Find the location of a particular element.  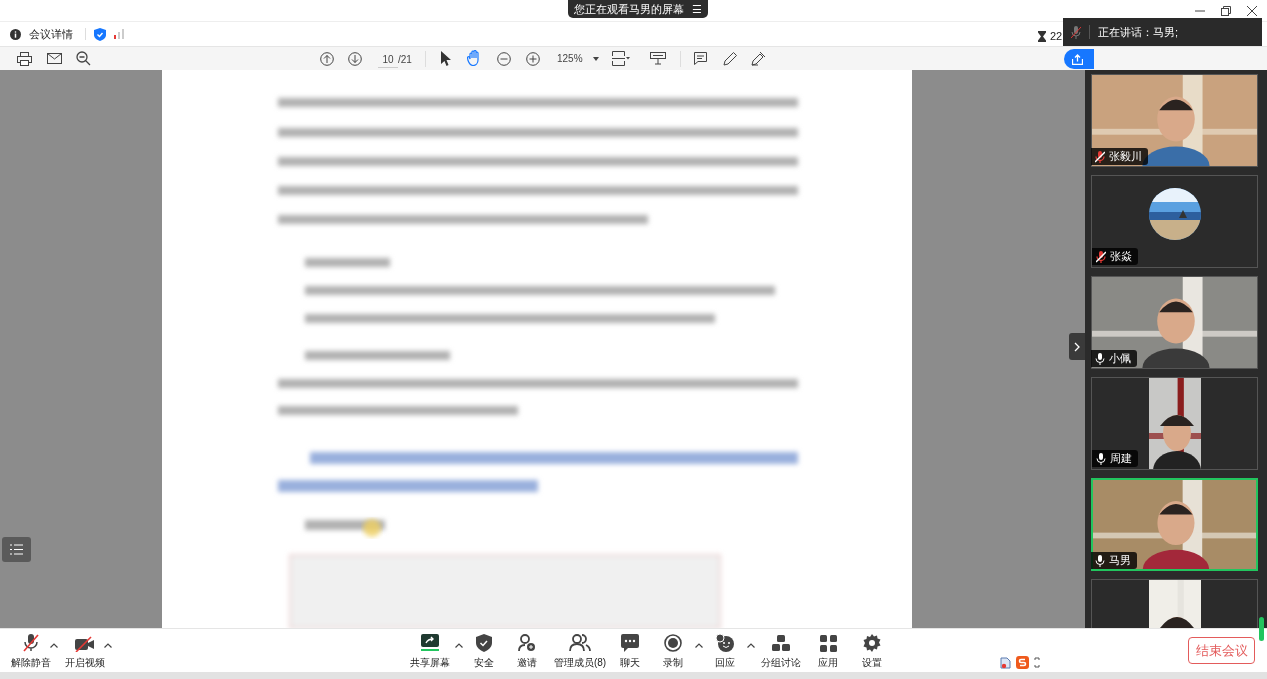

invite-person-icon is located at coordinates (527, 643).